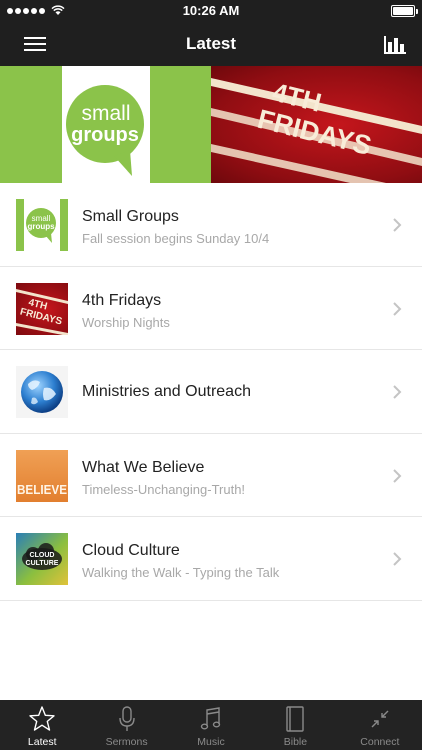  I want to click on tab-bar: Latest Sermons Music Bible Connect, so click(211, 725).